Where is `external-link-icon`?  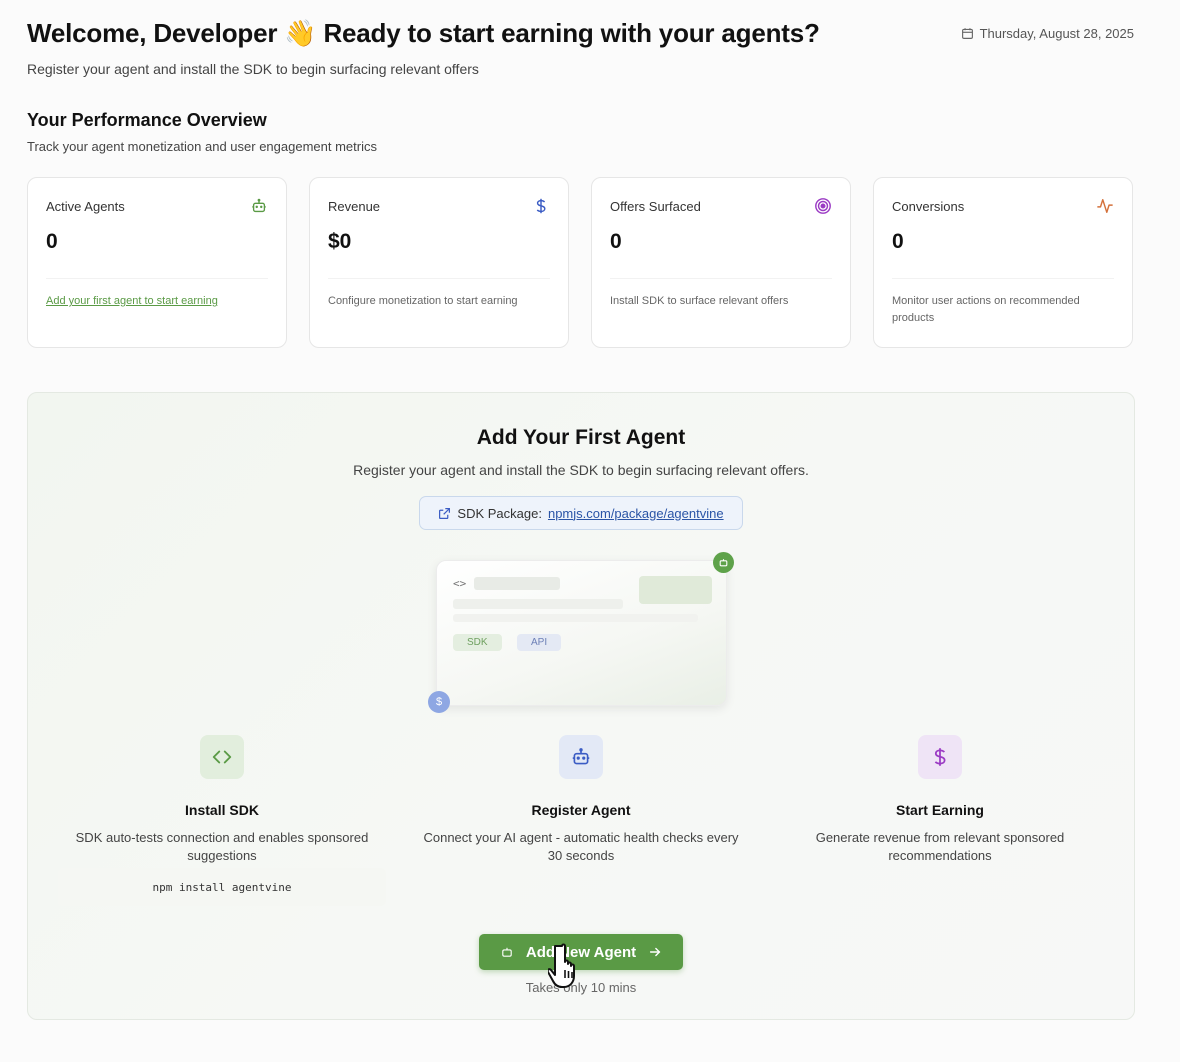
external-link-icon is located at coordinates (445, 513).